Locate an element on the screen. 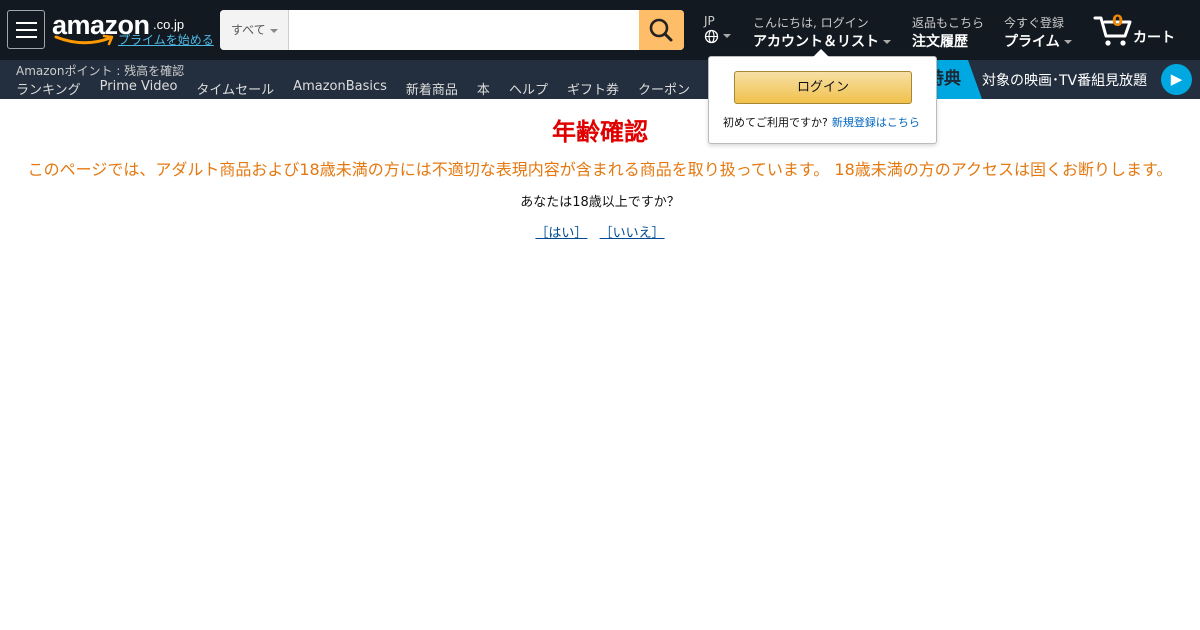  search-category-dropdown: すべて is located at coordinates (254, 30).